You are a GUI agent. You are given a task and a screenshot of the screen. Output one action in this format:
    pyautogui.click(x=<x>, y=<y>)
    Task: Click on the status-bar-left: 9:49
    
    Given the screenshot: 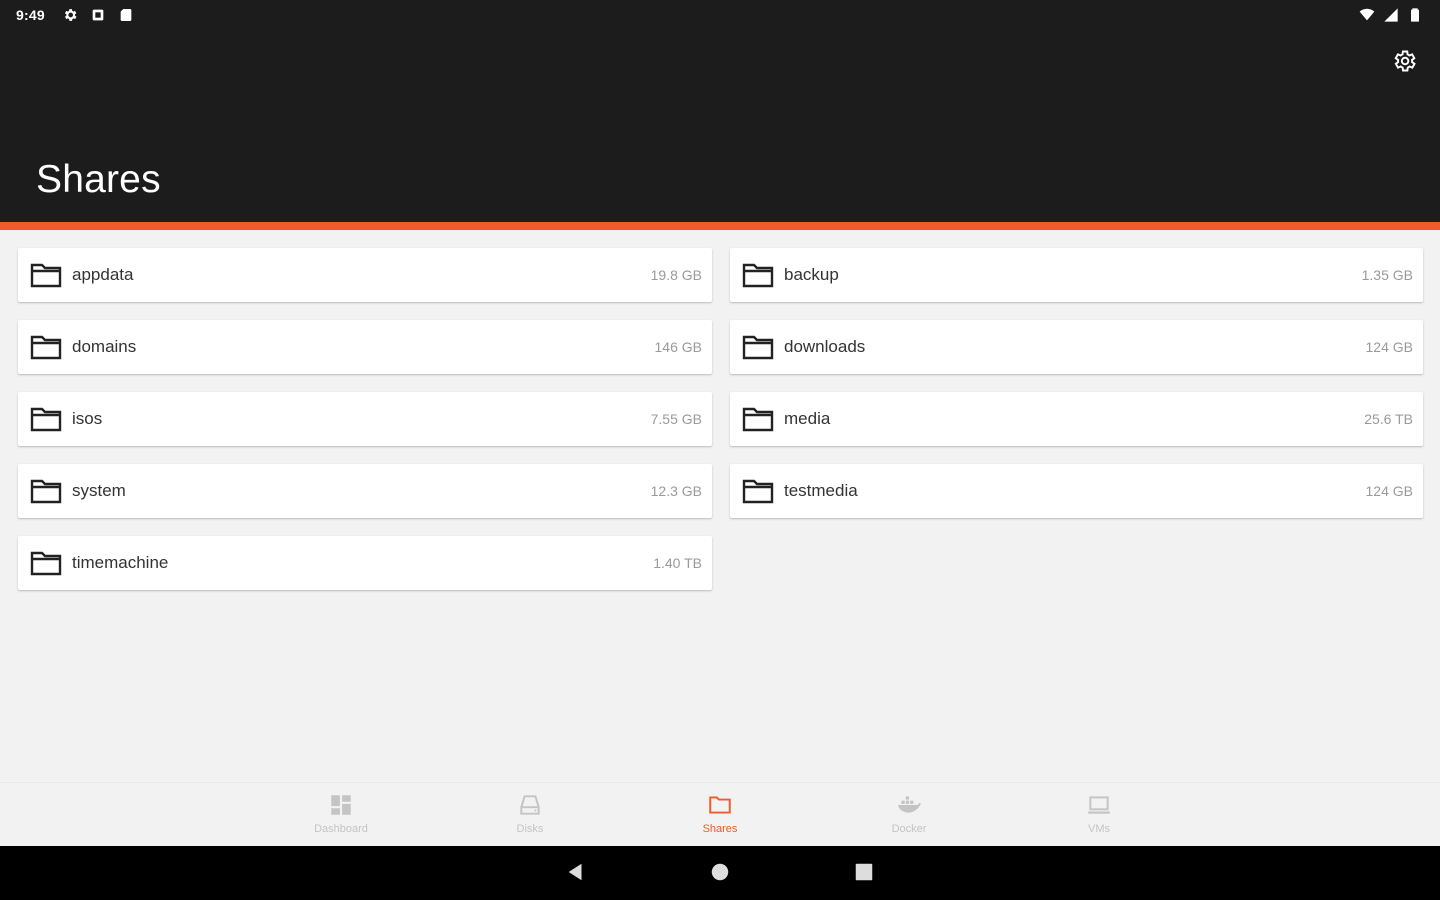 What is the action you would take?
    pyautogui.click(x=75, y=15)
    